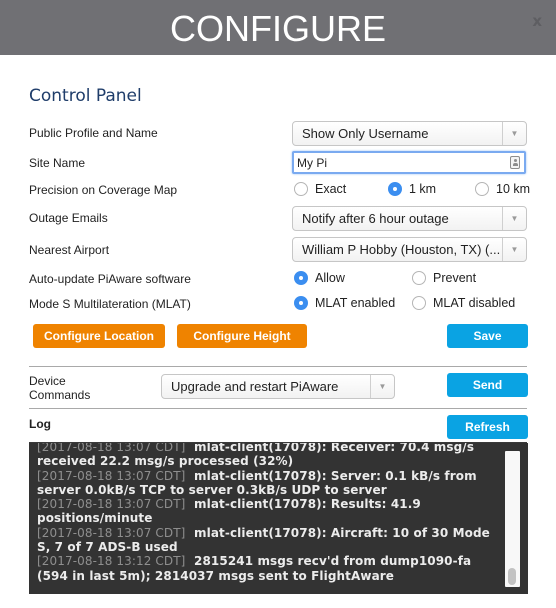 This screenshot has width=556, height=608. What do you see at coordinates (47, 381) in the screenshot?
I see `device-commands-label-line1: Device` at bounding box center [47, 381].